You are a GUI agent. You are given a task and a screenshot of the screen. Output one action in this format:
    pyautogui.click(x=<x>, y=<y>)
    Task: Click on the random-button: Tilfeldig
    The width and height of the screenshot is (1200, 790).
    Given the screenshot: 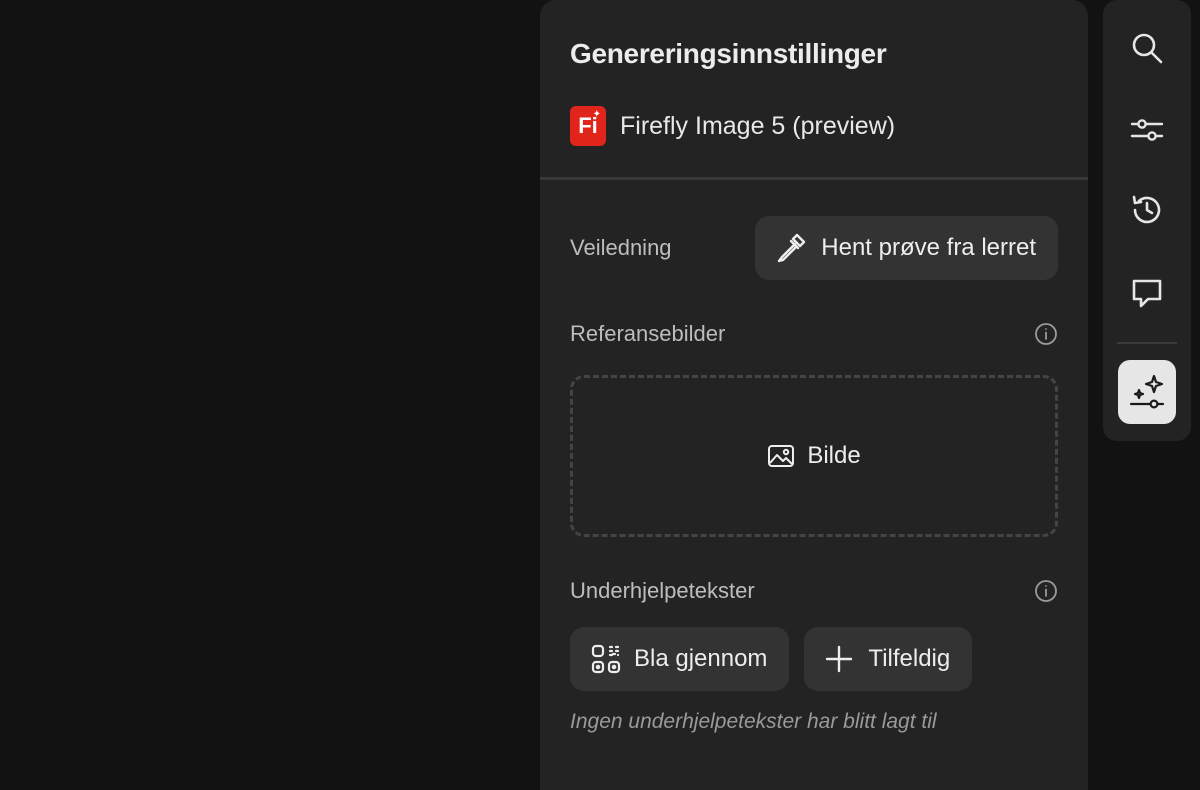 What is the action you would take?
    pyautogui.click(x=888, y=659)
    